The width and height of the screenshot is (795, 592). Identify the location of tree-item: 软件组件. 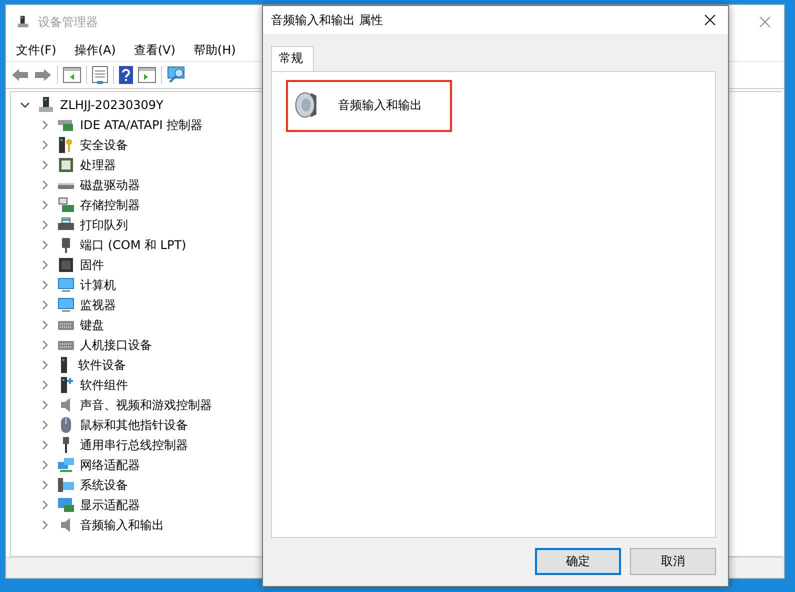
(104, 385).